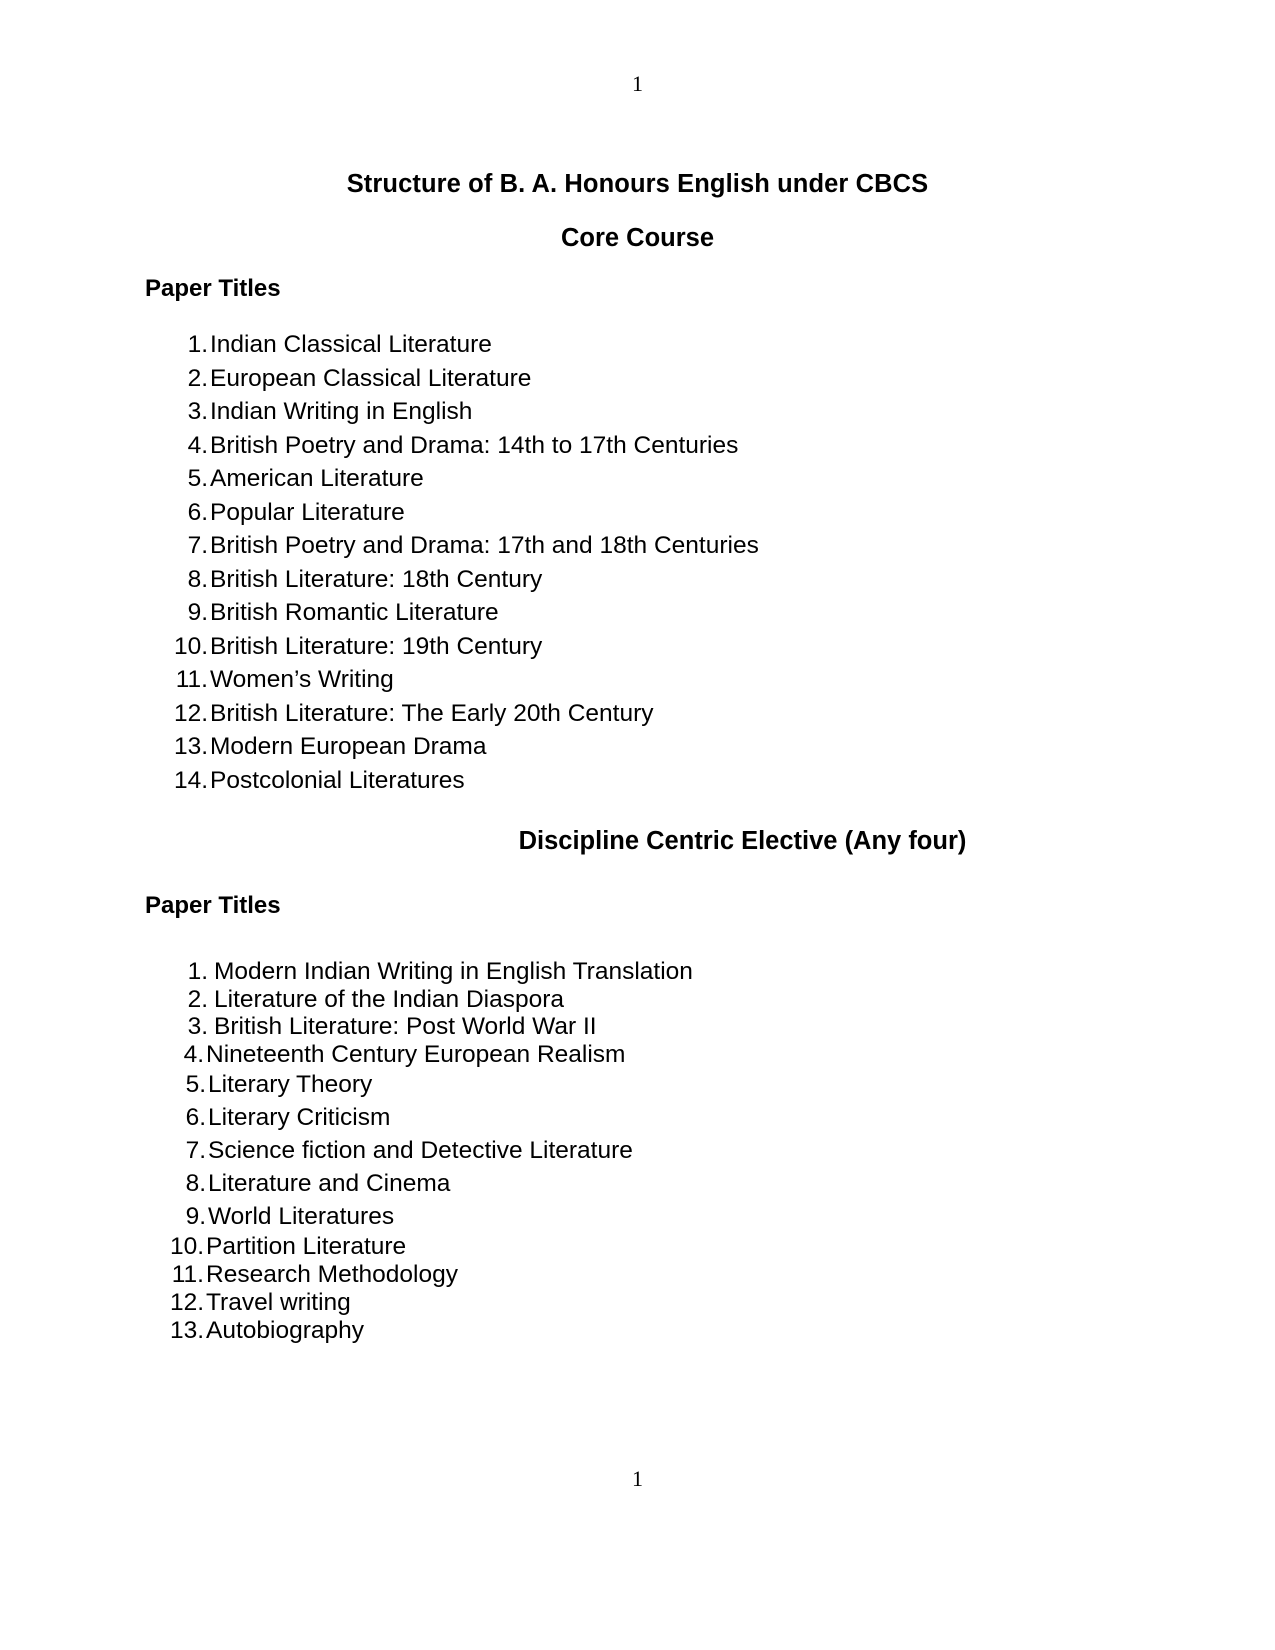 The width and height of the screenshot is (1275, 1650). What do you see at coordinates (332, 1274) in the screenshot?
I see `paper-list-item-title: Research Methodology` at bounding box center [332, 1274].